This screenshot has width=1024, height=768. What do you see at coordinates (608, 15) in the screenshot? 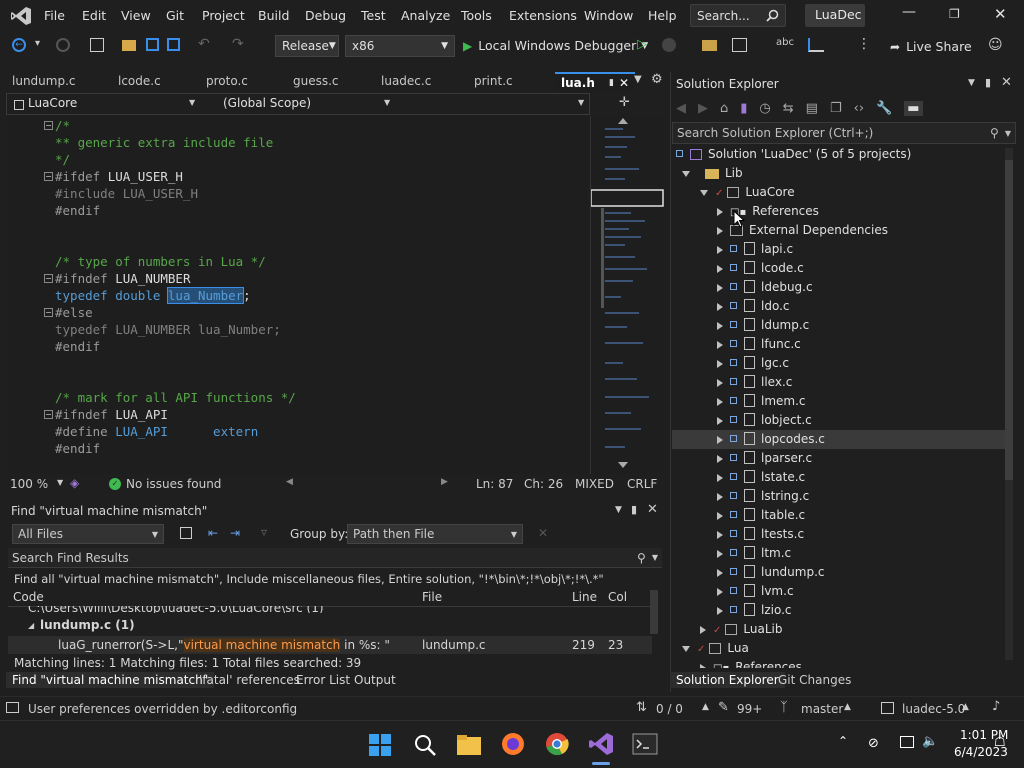
I see `menu-window: Window` at bounding box center [608, 15].